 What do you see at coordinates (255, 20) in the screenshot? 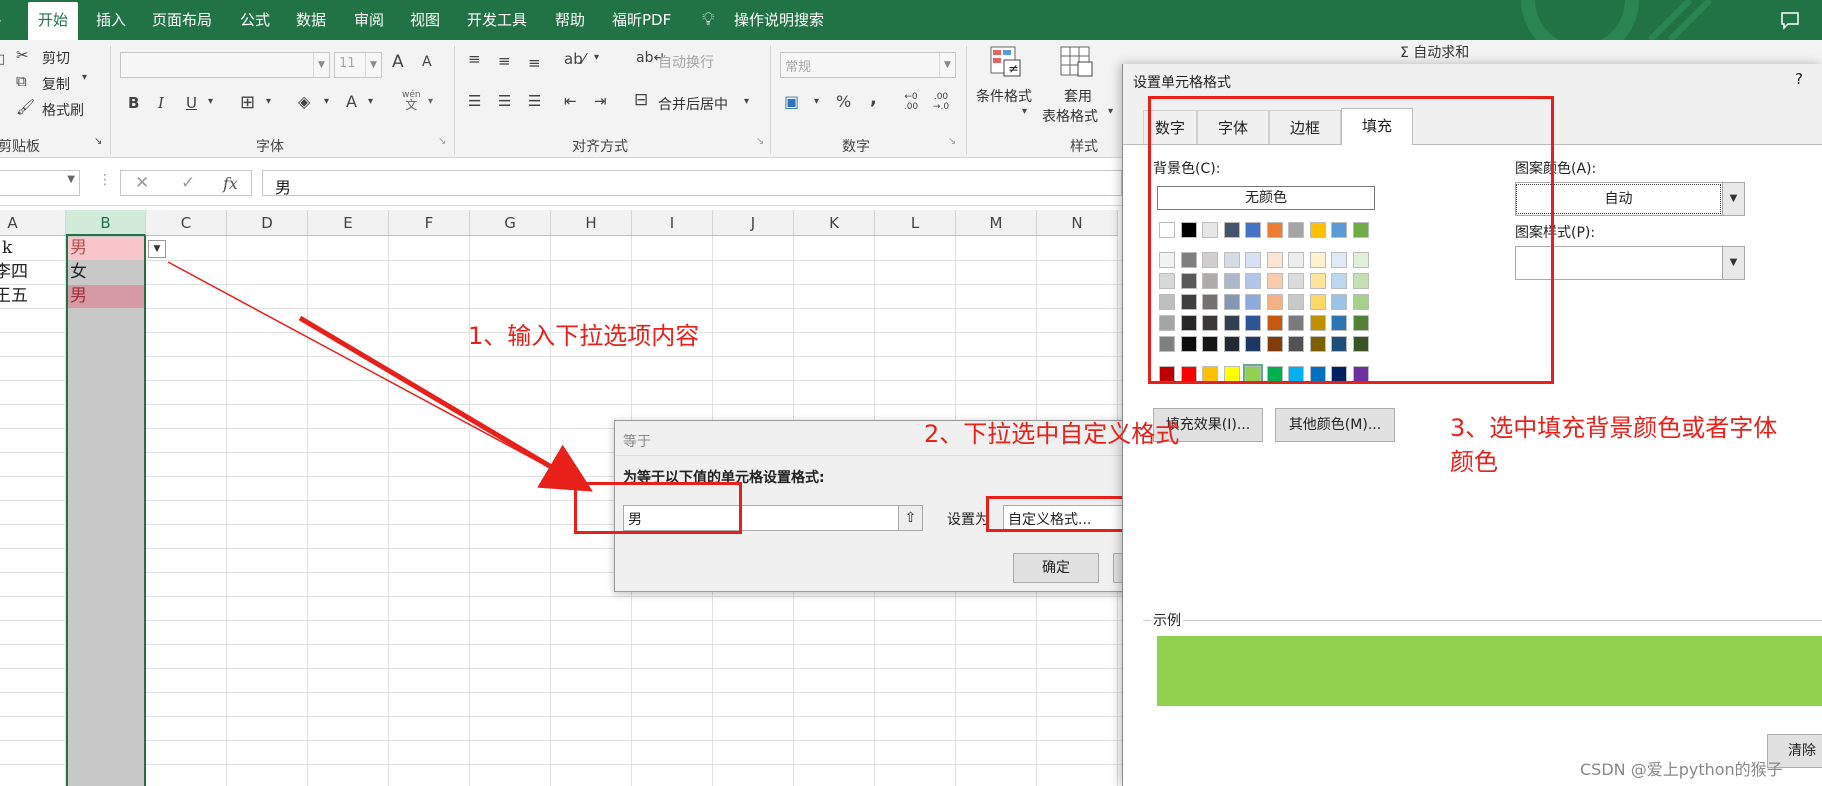
I see `tab-formulas: 公式` at bounding box center [255, 20].